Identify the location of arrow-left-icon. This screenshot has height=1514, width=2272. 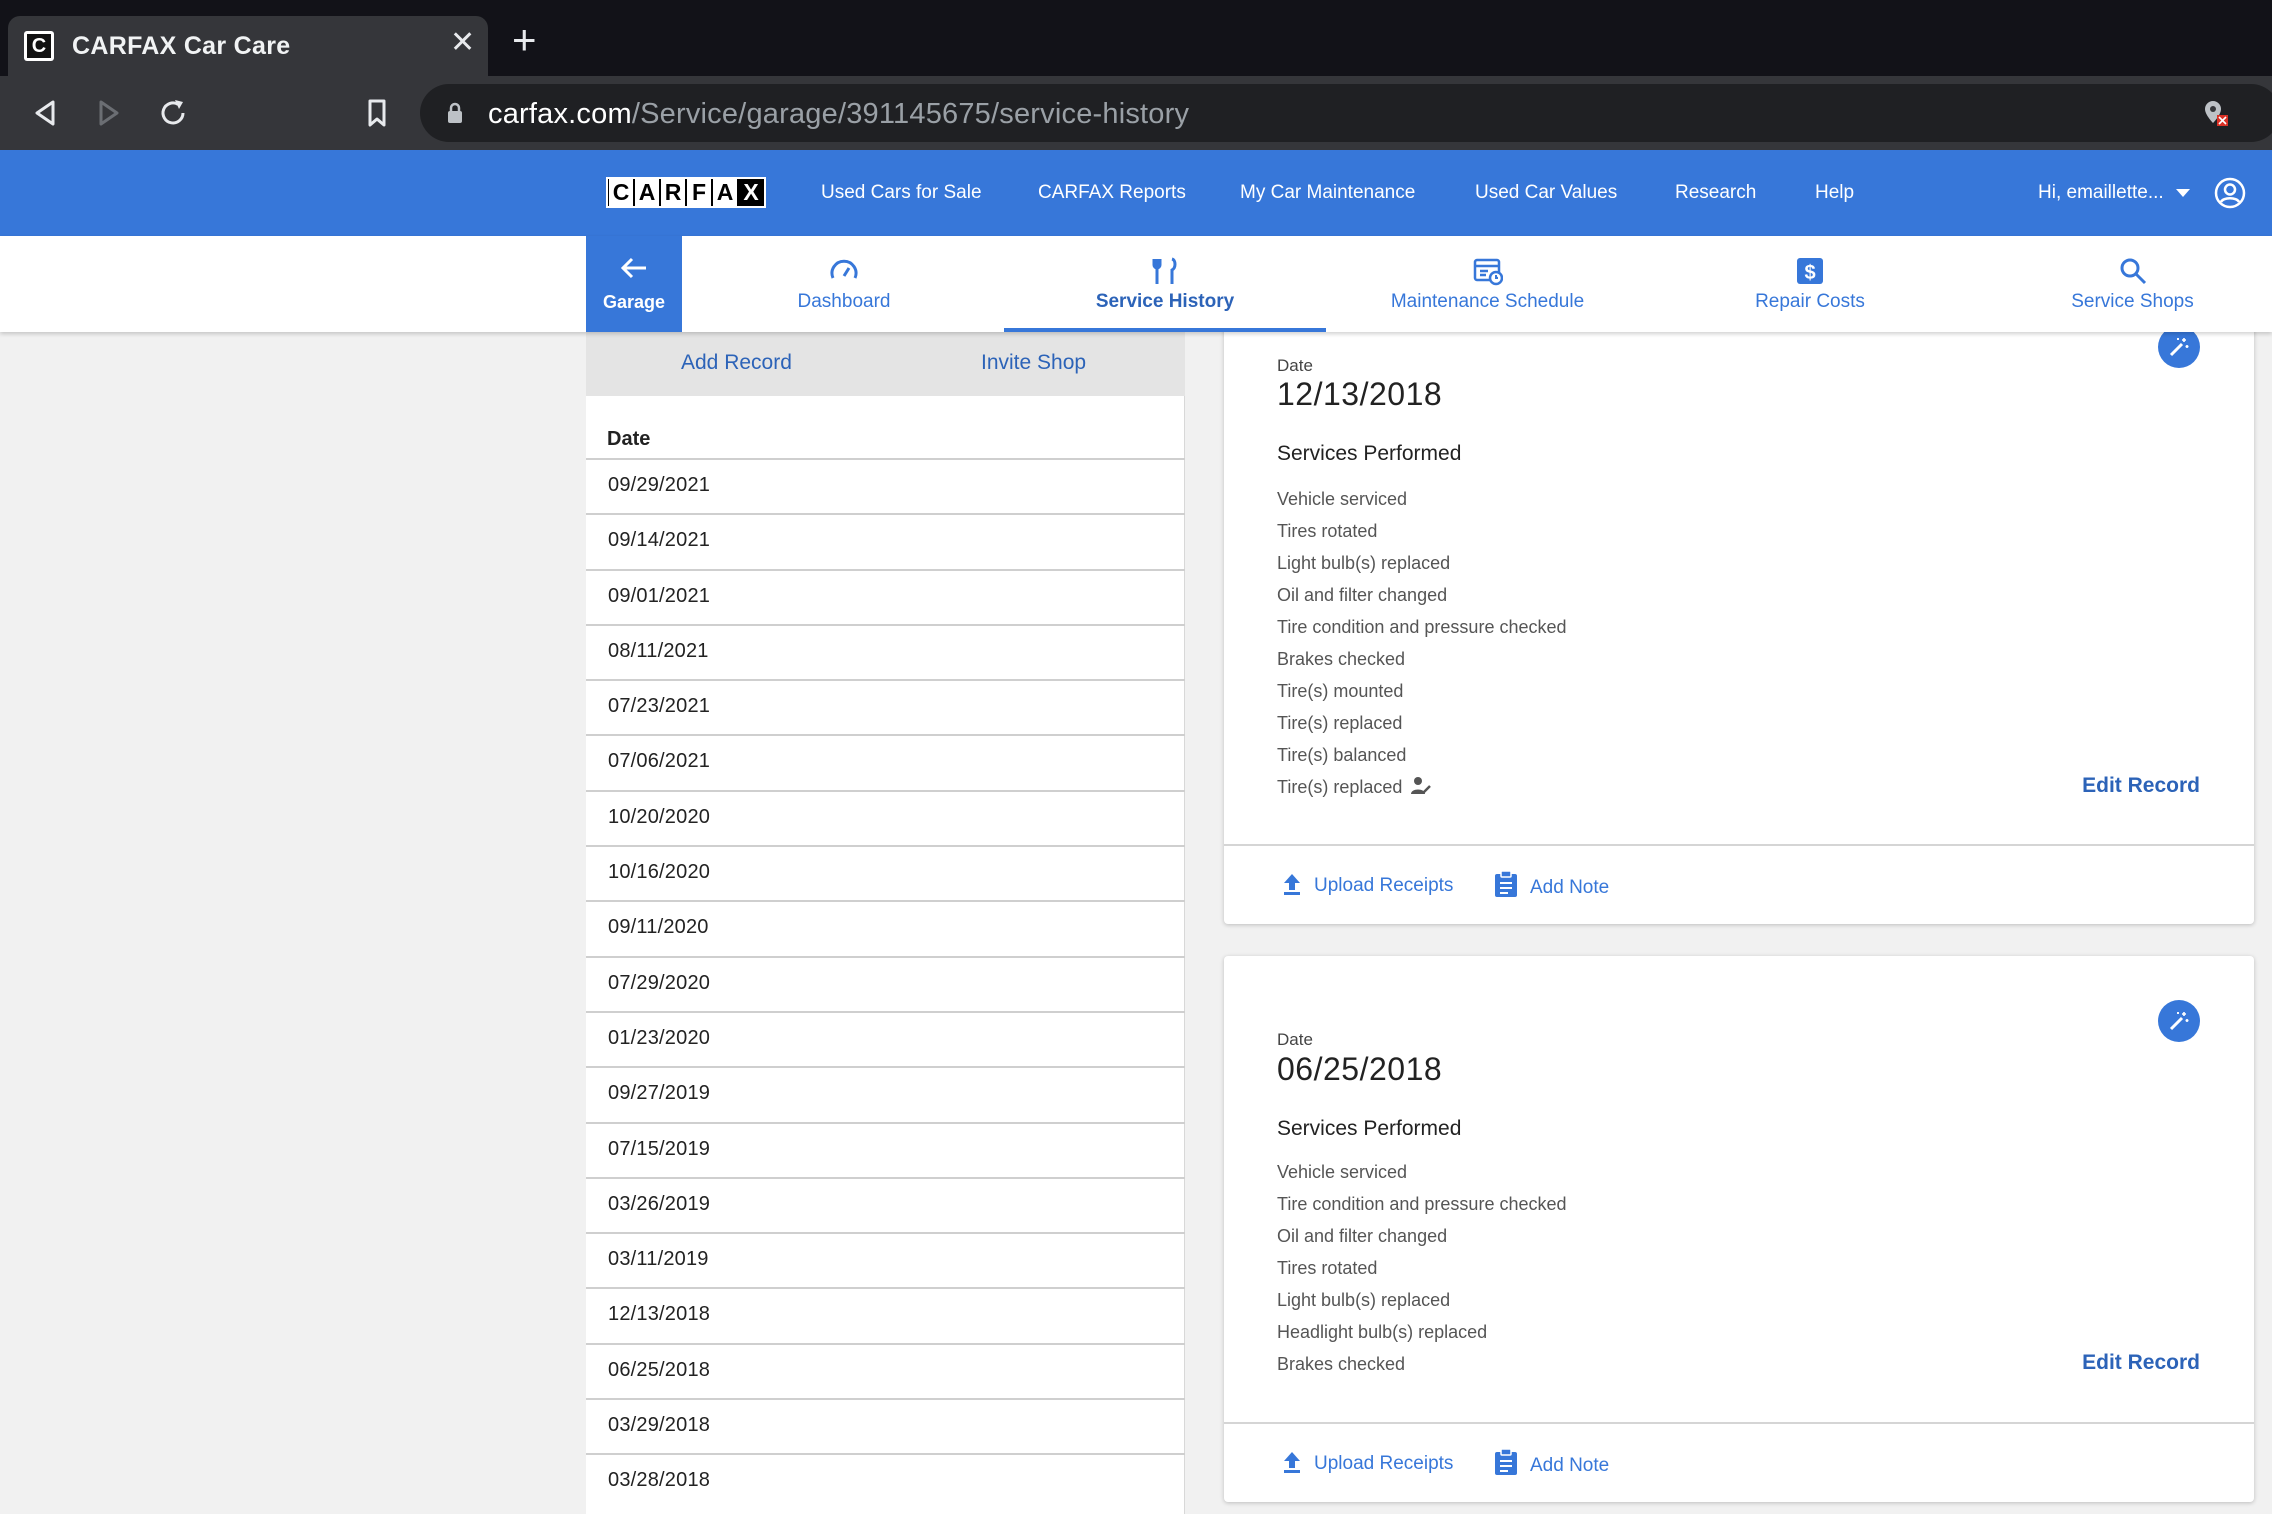
(633, 268).